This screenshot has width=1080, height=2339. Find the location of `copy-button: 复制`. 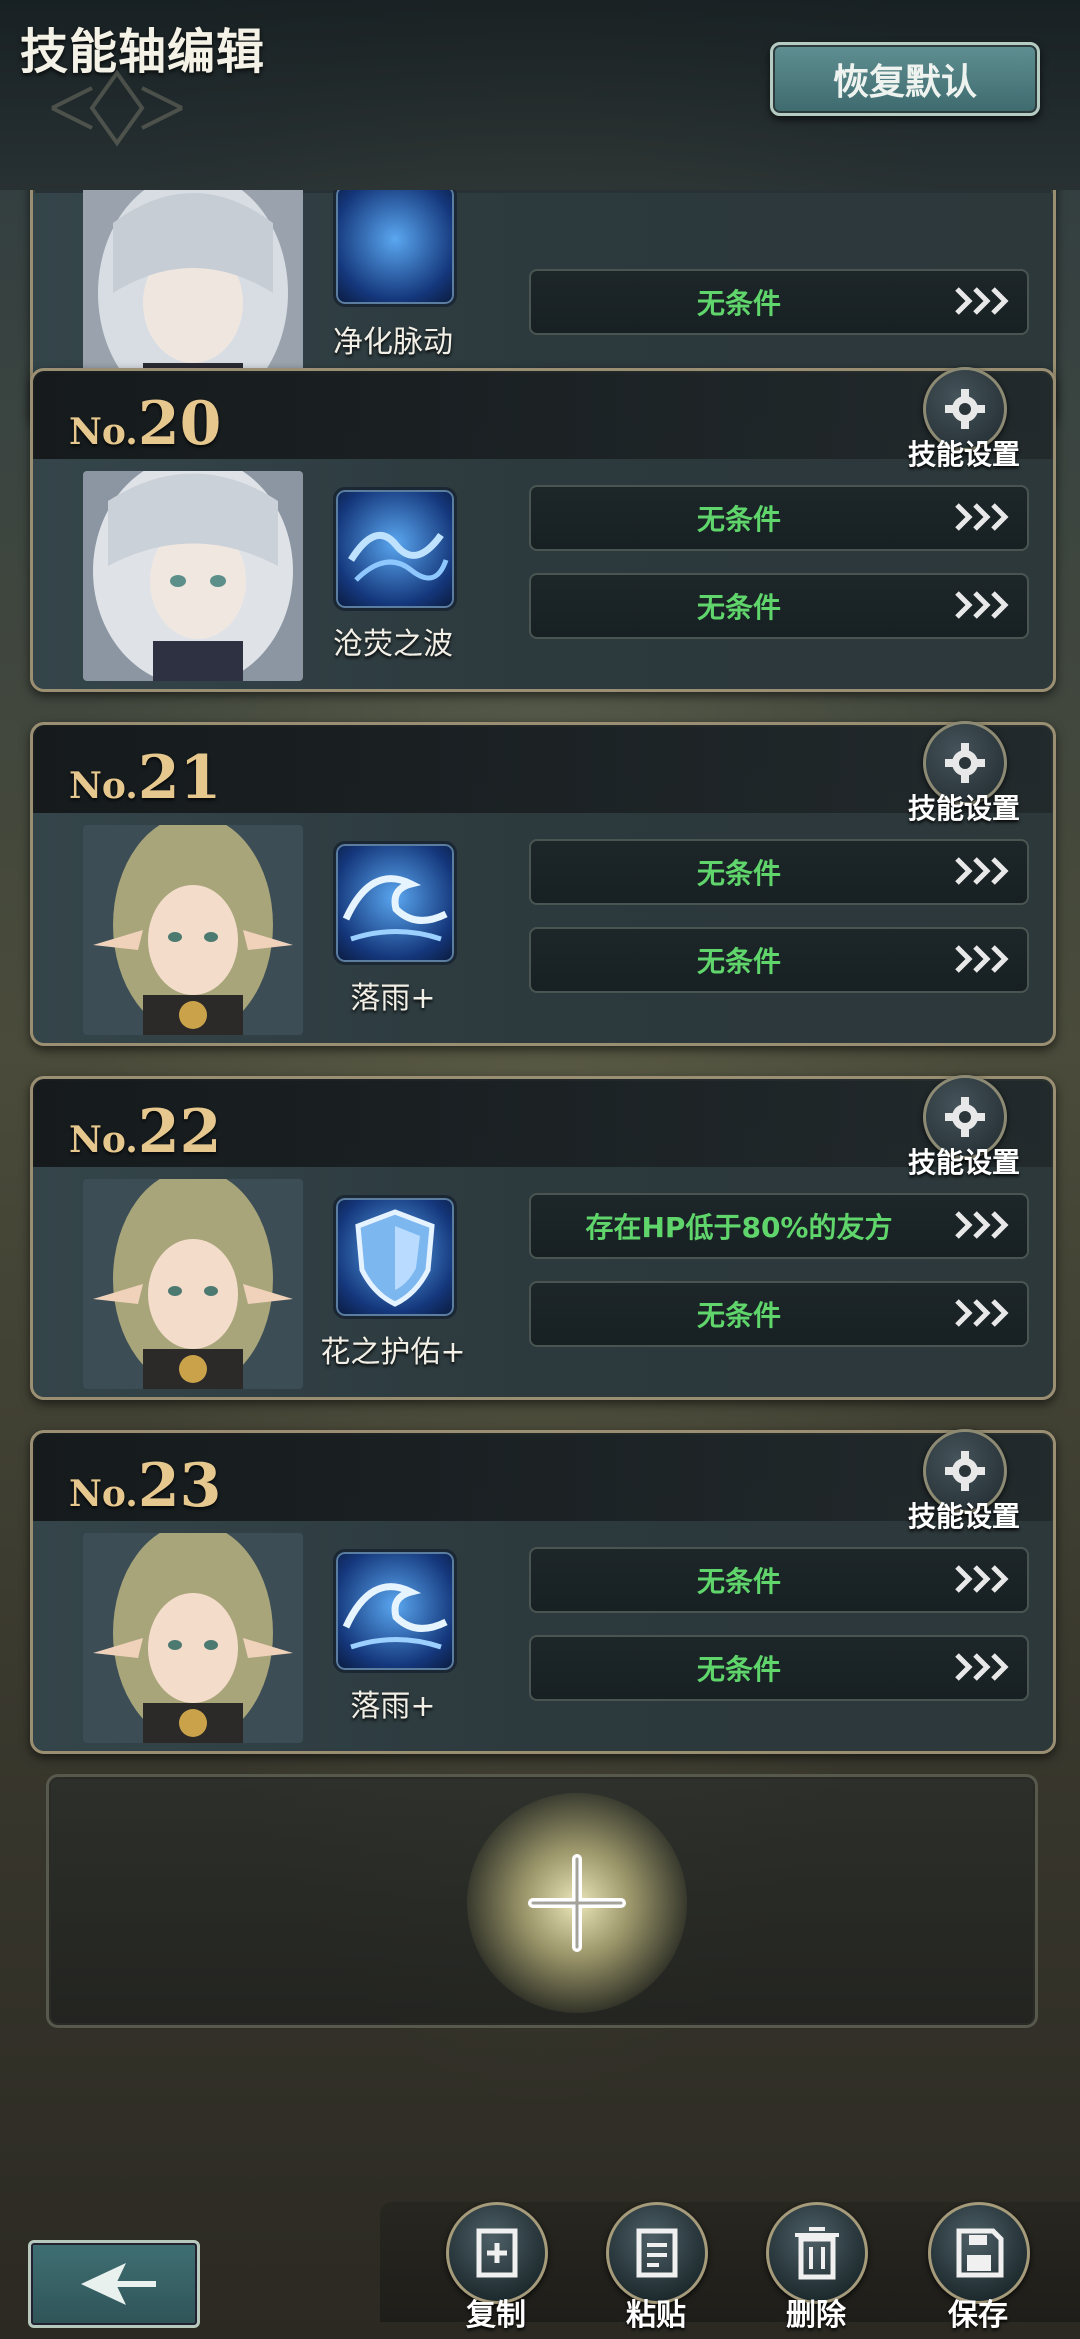

copy-button: 复制 is located at coordinates (497, 2267).